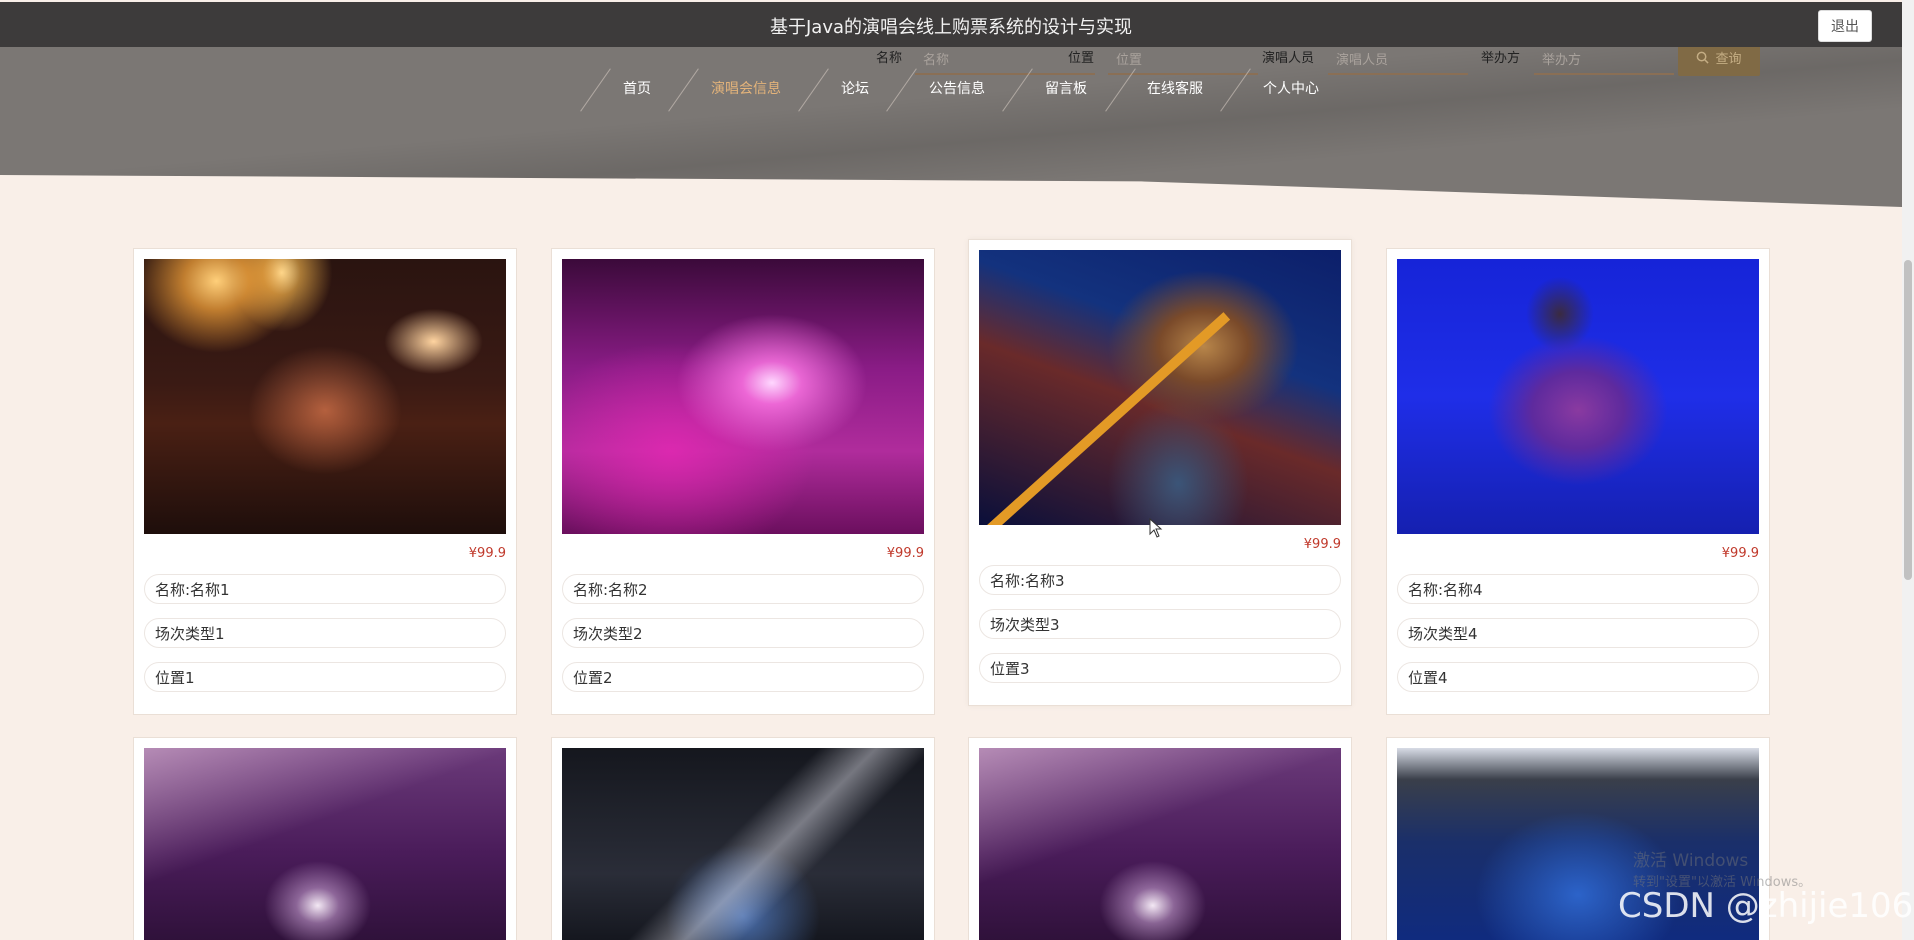 The width and height of the screenshot is (1914, 940). Describe the element at coordinates (743, 589) in the screenshot. I see `concert-name: 名称:名称2` at that location.